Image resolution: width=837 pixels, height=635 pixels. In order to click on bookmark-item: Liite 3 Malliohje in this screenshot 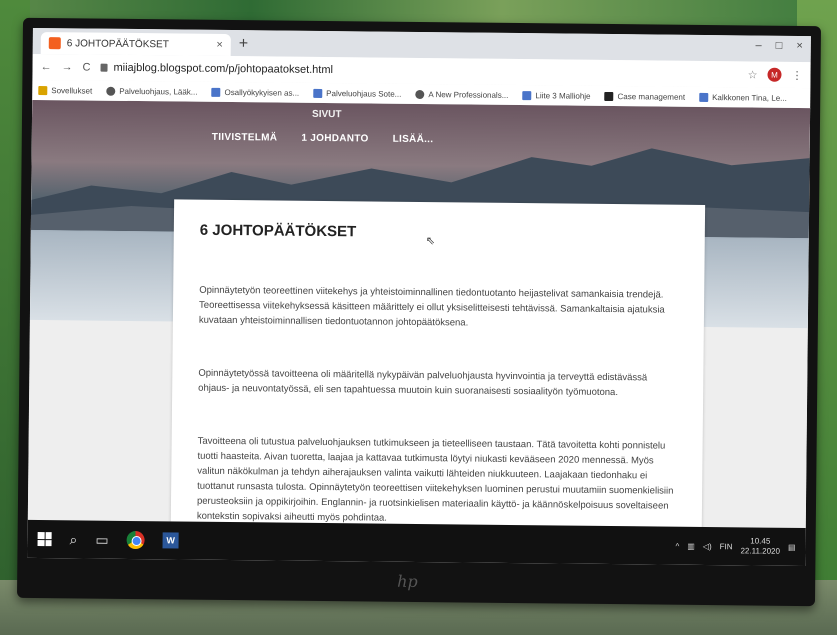, I will do `click(556, 95)`.